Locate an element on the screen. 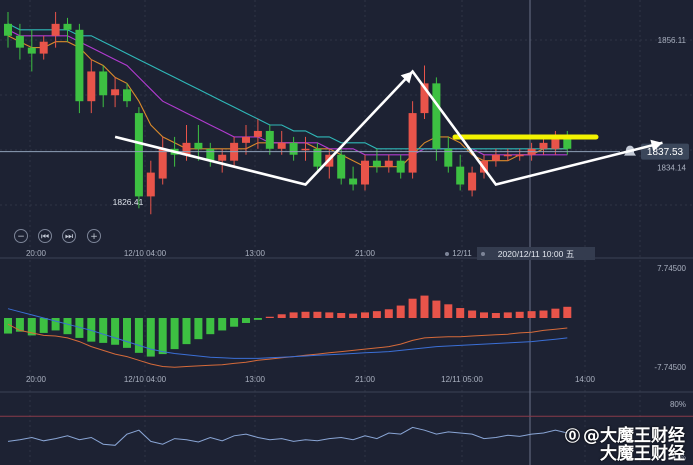  current-price-label: 1837.53 is located at coordinates (665, 152).